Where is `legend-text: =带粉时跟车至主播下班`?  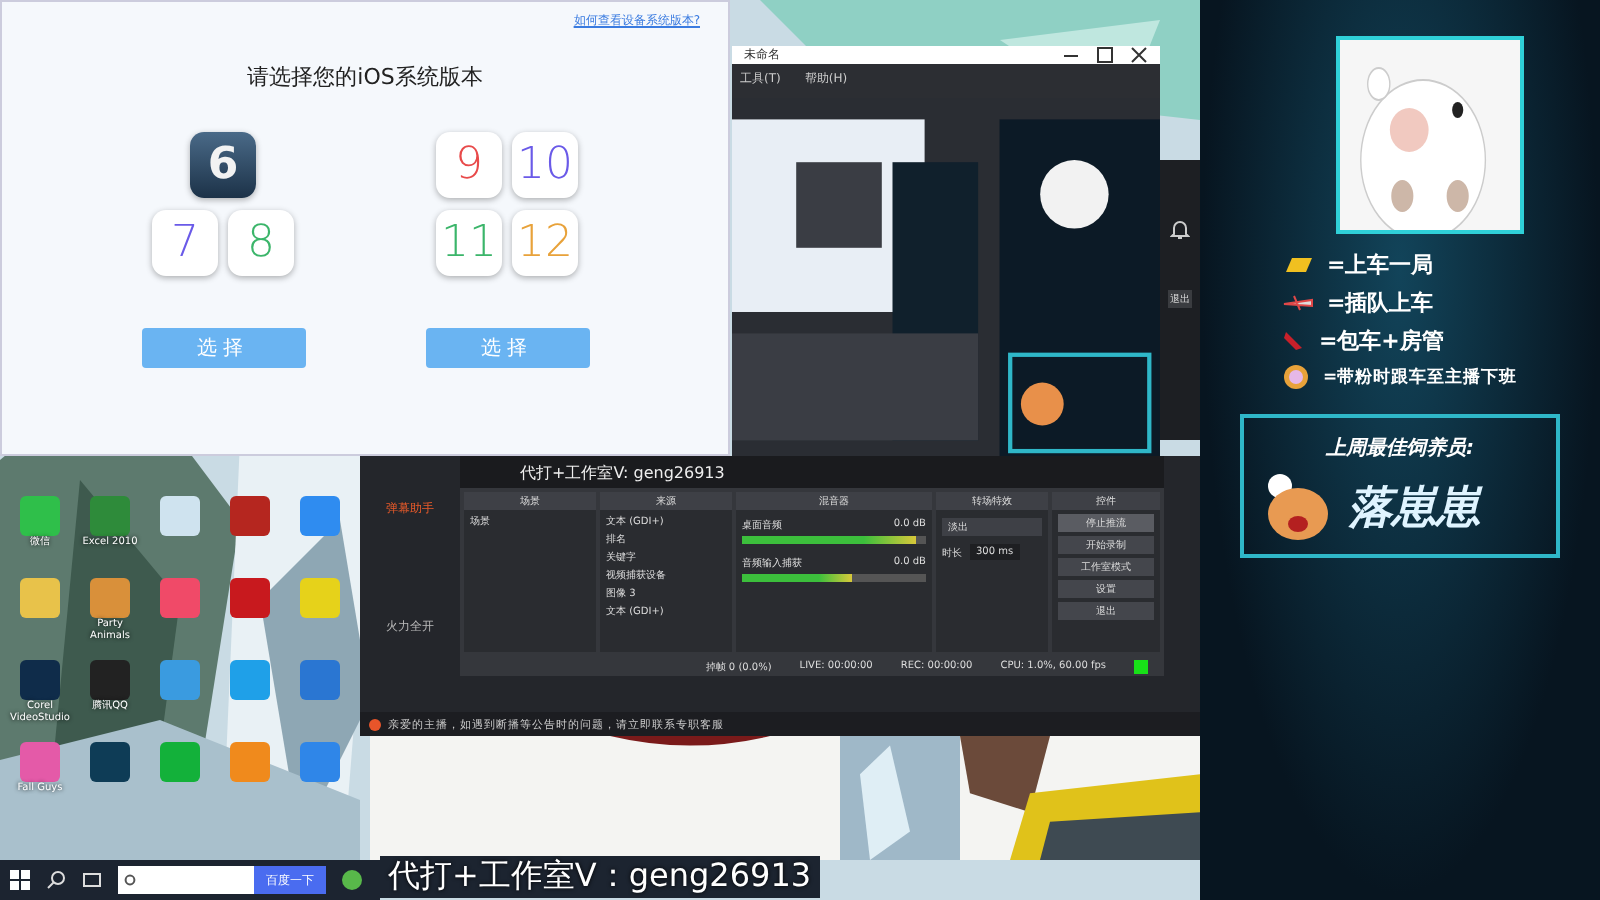
legend-text: =带粉时跟车至主播下班 is located at coordinates (1420, 377).